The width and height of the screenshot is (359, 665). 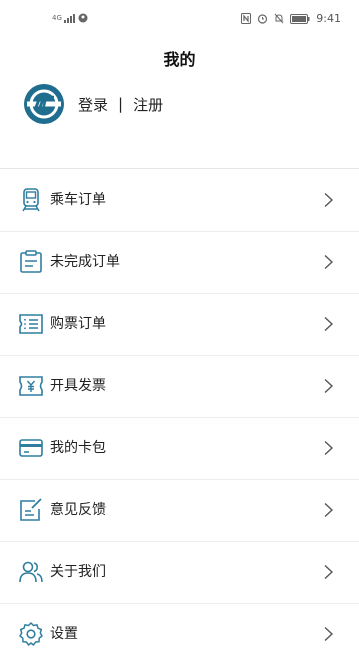 I want to click on battery-icon, so click(x=300, y=18).